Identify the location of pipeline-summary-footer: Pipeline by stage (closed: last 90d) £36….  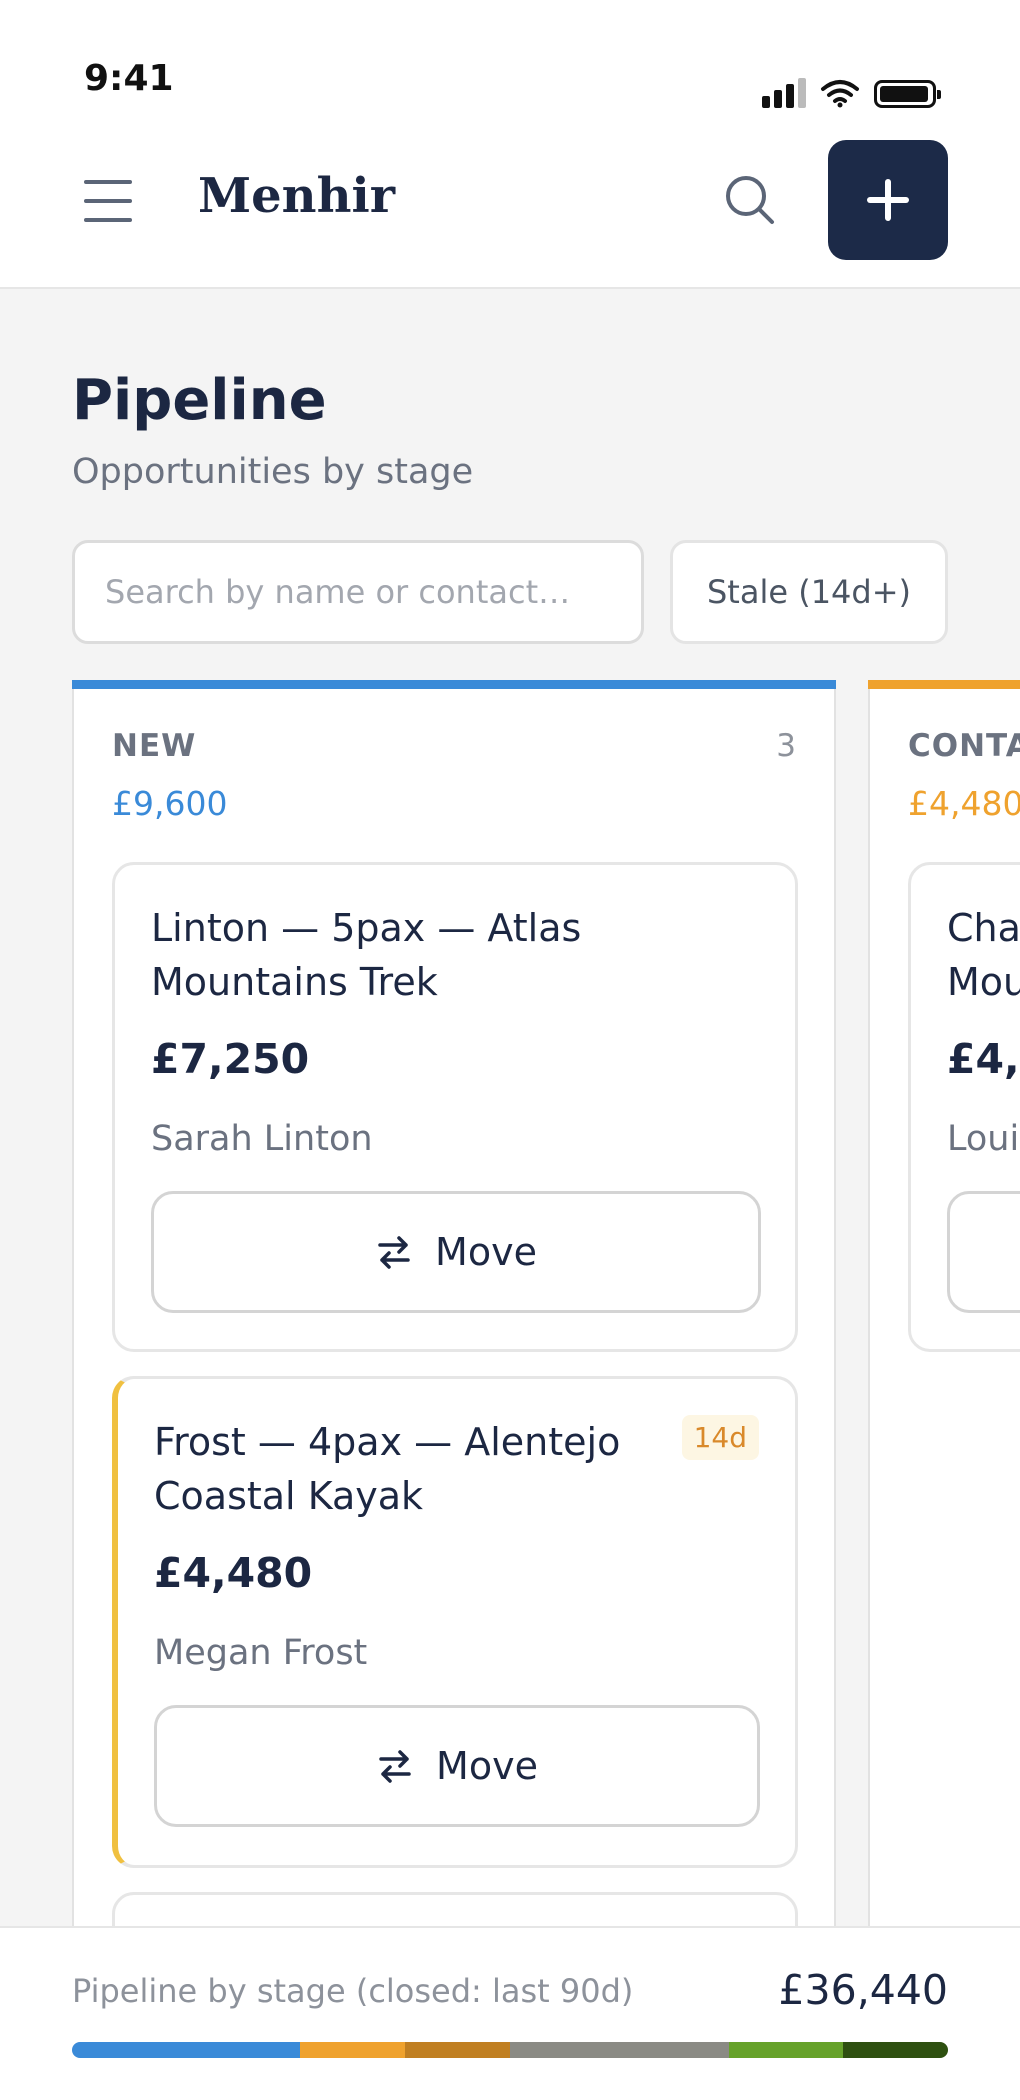
(510, 2013).